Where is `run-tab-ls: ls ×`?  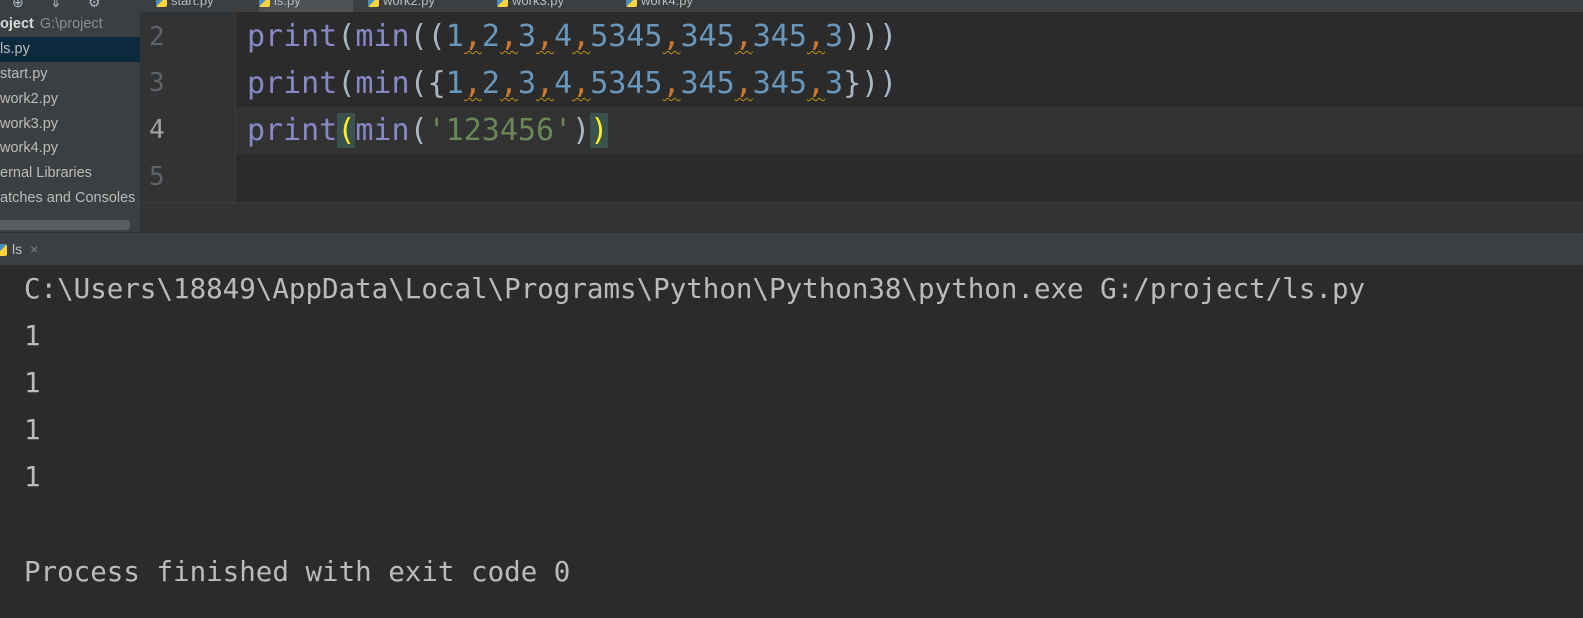
run-tab-ls: ls × is located at coordinates (19, 249).